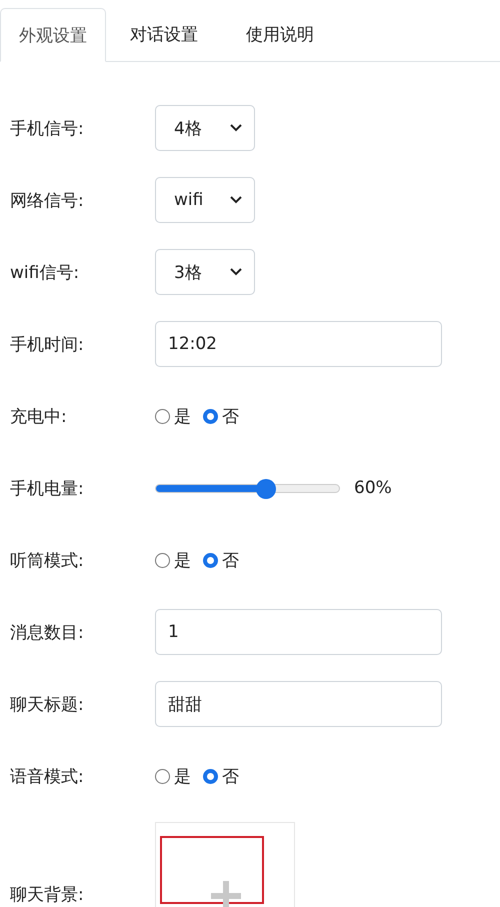  What do you see at coordinates (47, 777) in the screenshot?
I see `field-label: 语音模式:` at bounding box center [47, 777].